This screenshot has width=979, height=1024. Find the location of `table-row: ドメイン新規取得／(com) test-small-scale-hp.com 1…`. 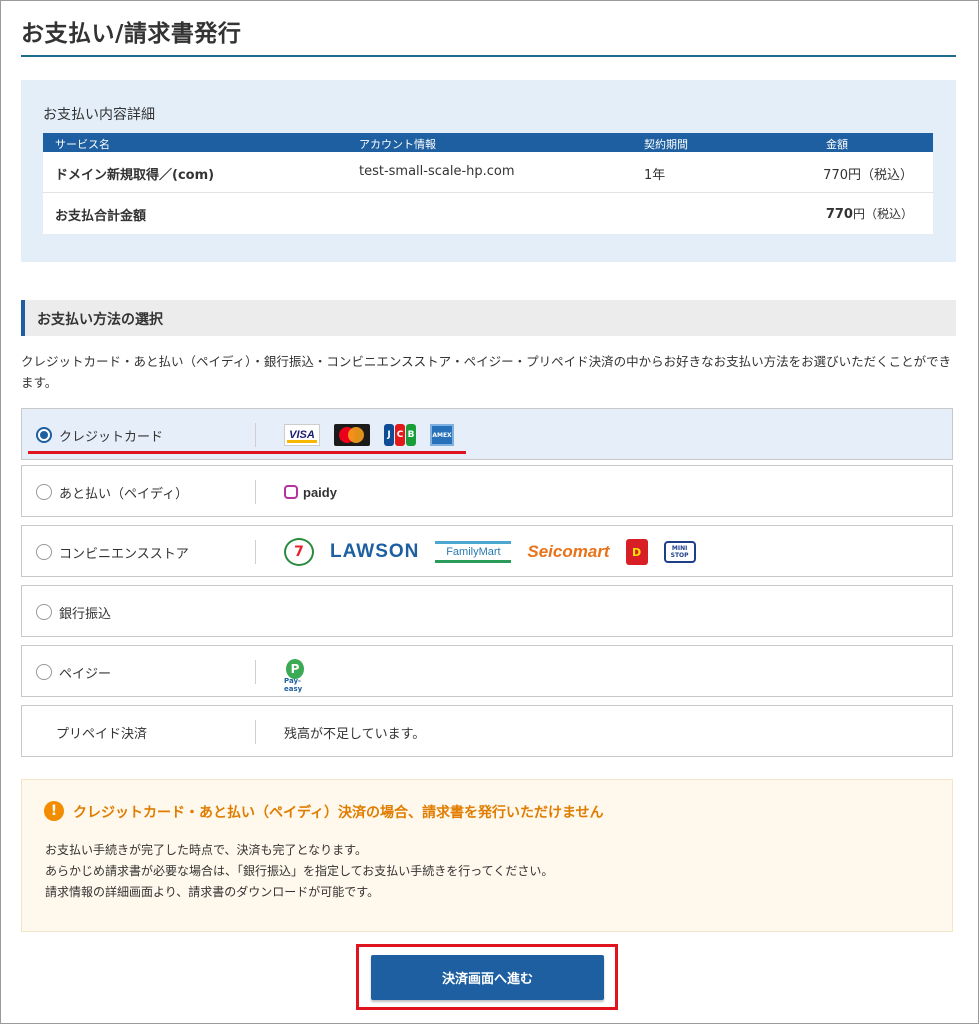

table-row: ドメイン新規取得／(com) test-small-scale-hp.com 1… is located at coordinates (488, 172).